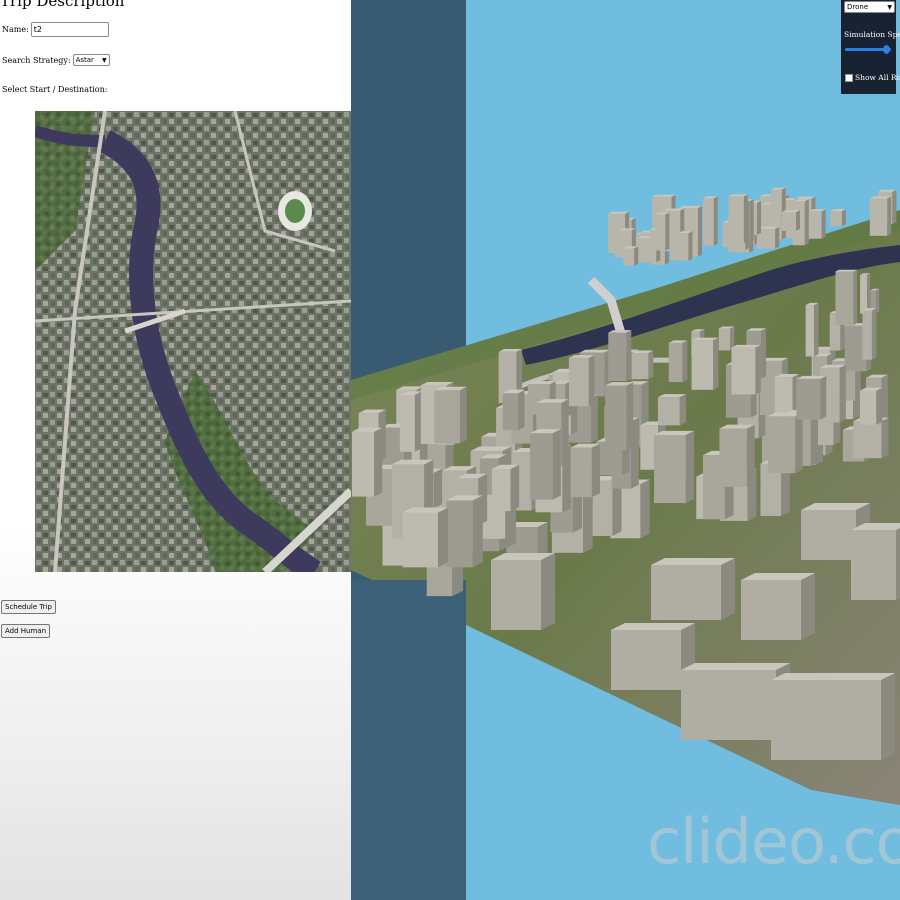 This screenshot has height=900, width=900. I want to click on simulation-speed-slider, so click(868, 49).